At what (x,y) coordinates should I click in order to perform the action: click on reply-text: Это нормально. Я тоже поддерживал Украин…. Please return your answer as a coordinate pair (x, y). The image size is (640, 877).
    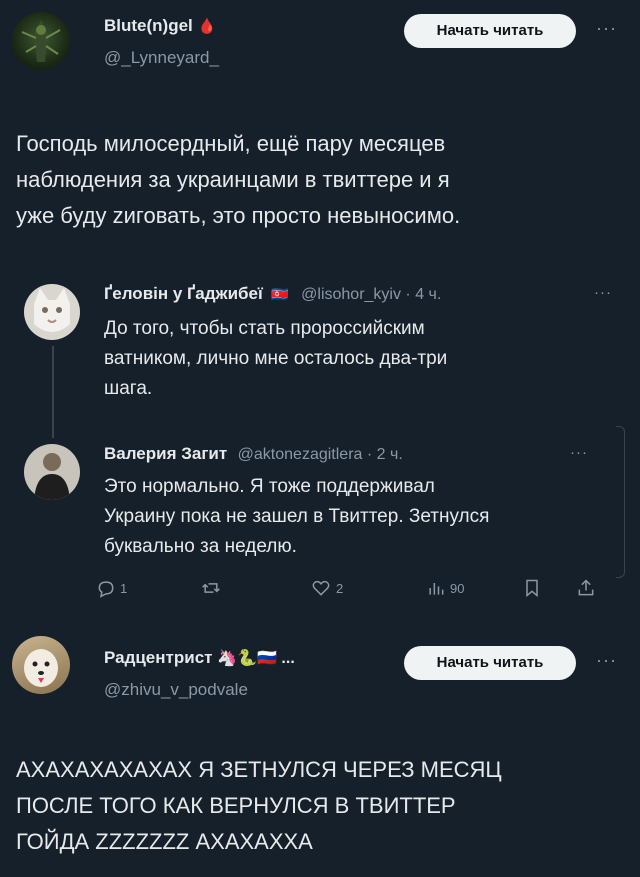
    Looking at the image, I should click on (354, 517).